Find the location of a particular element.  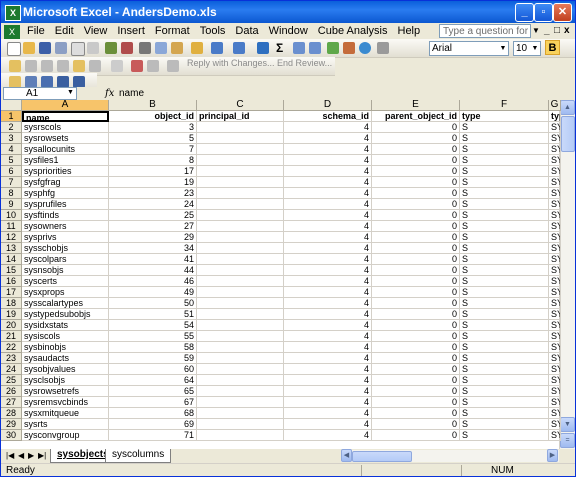

next-comment-icon is located at coordinates (47, 66).